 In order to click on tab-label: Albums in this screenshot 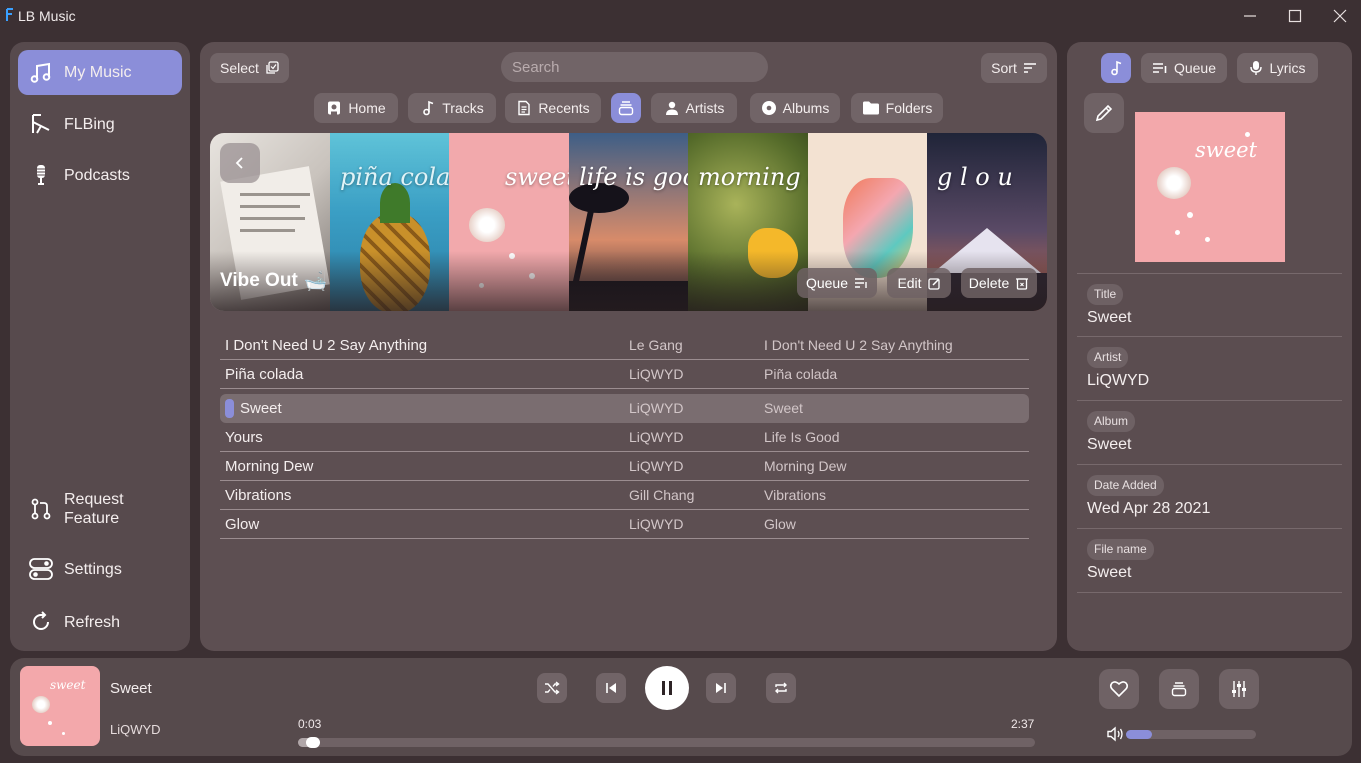, I will do `click(806, 108)`.